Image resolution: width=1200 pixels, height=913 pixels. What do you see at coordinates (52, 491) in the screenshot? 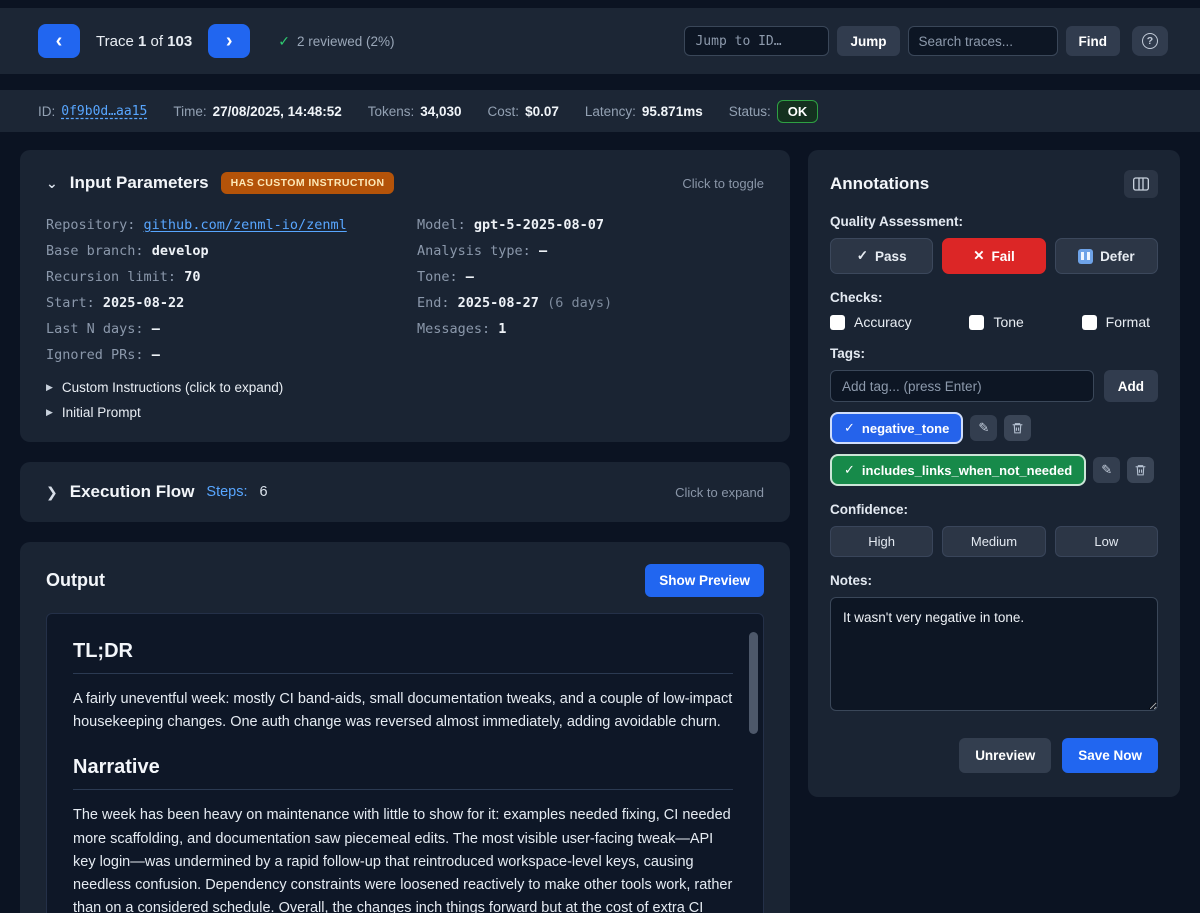
I see `chevron-right-icon: ❯` at bounding box center [52, 491].